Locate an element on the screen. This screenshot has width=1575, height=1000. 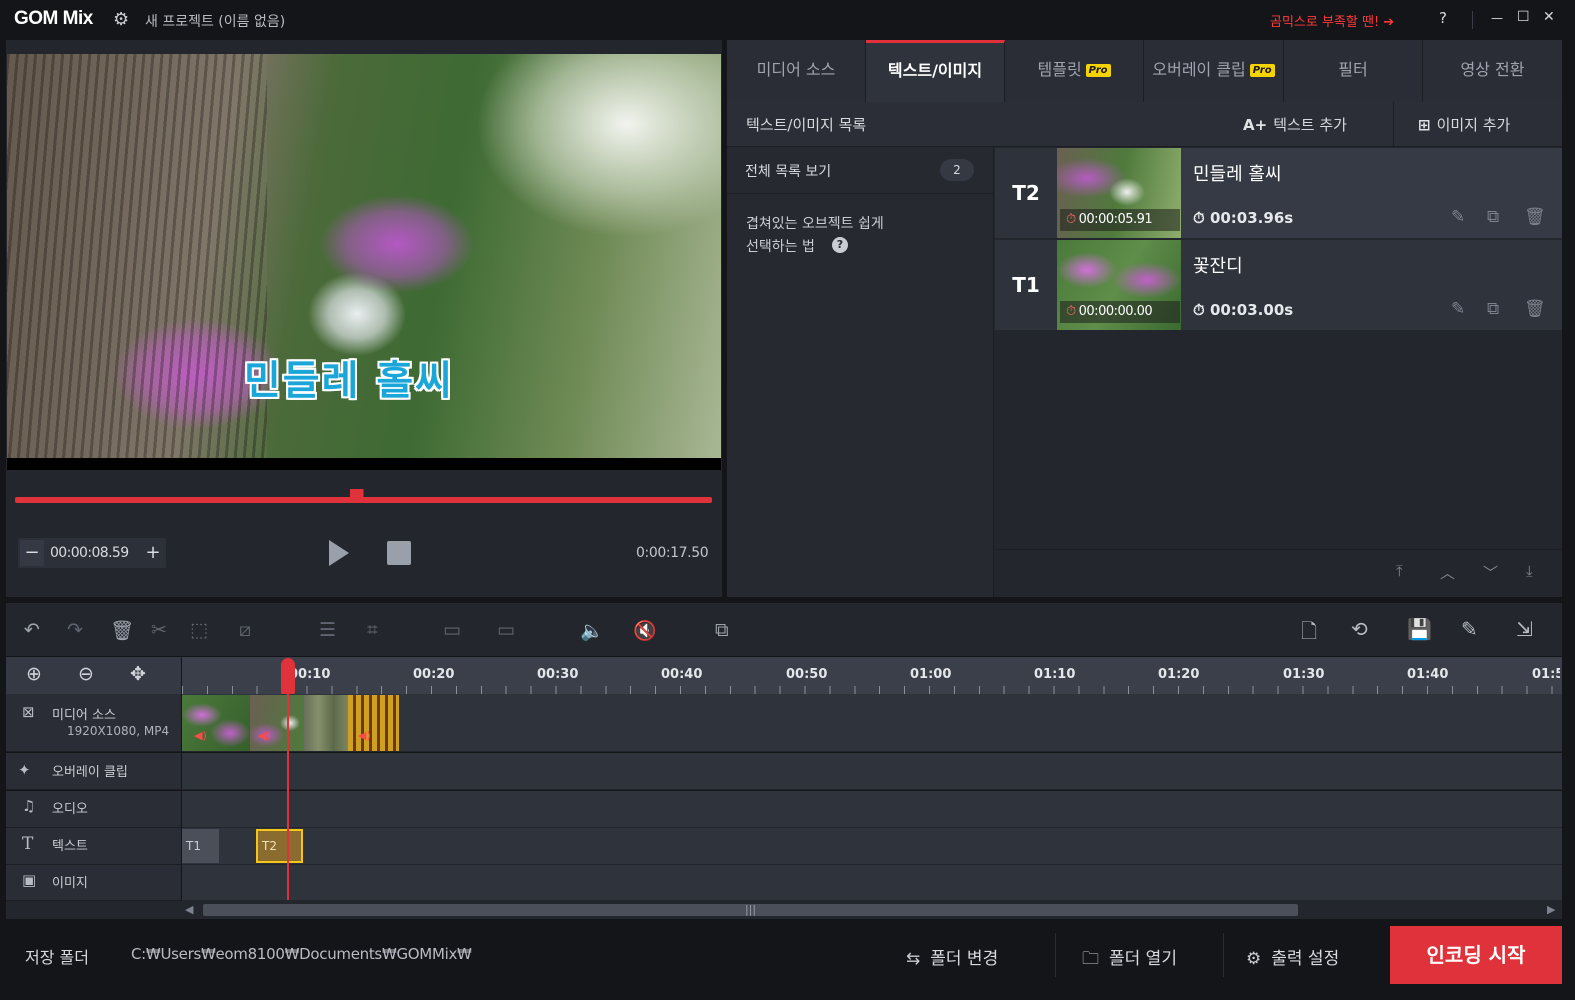
move-down-icon: ﹀ is located at coordinates (1490, 572).